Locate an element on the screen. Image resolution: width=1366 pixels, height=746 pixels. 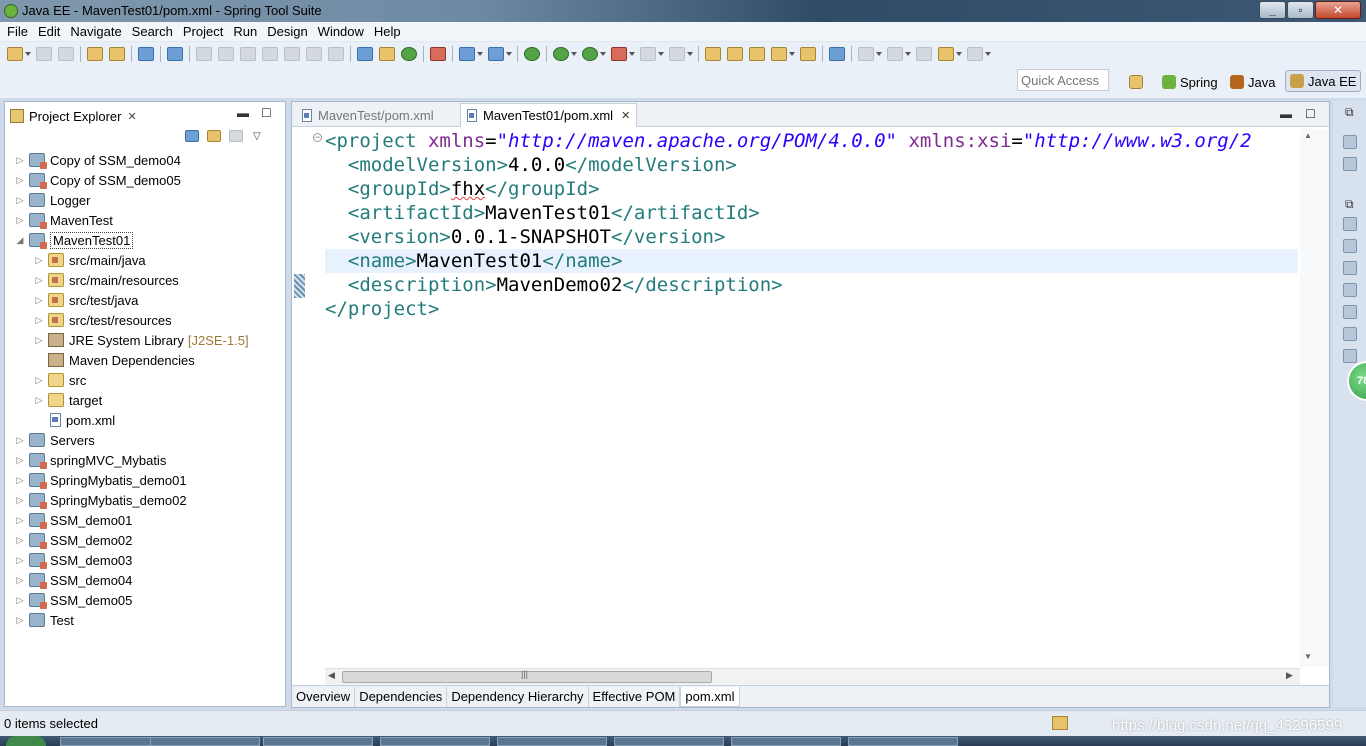
editor-tab-maventest-pom: MavenTest/pom.xml is located at coordinates (368, 115).